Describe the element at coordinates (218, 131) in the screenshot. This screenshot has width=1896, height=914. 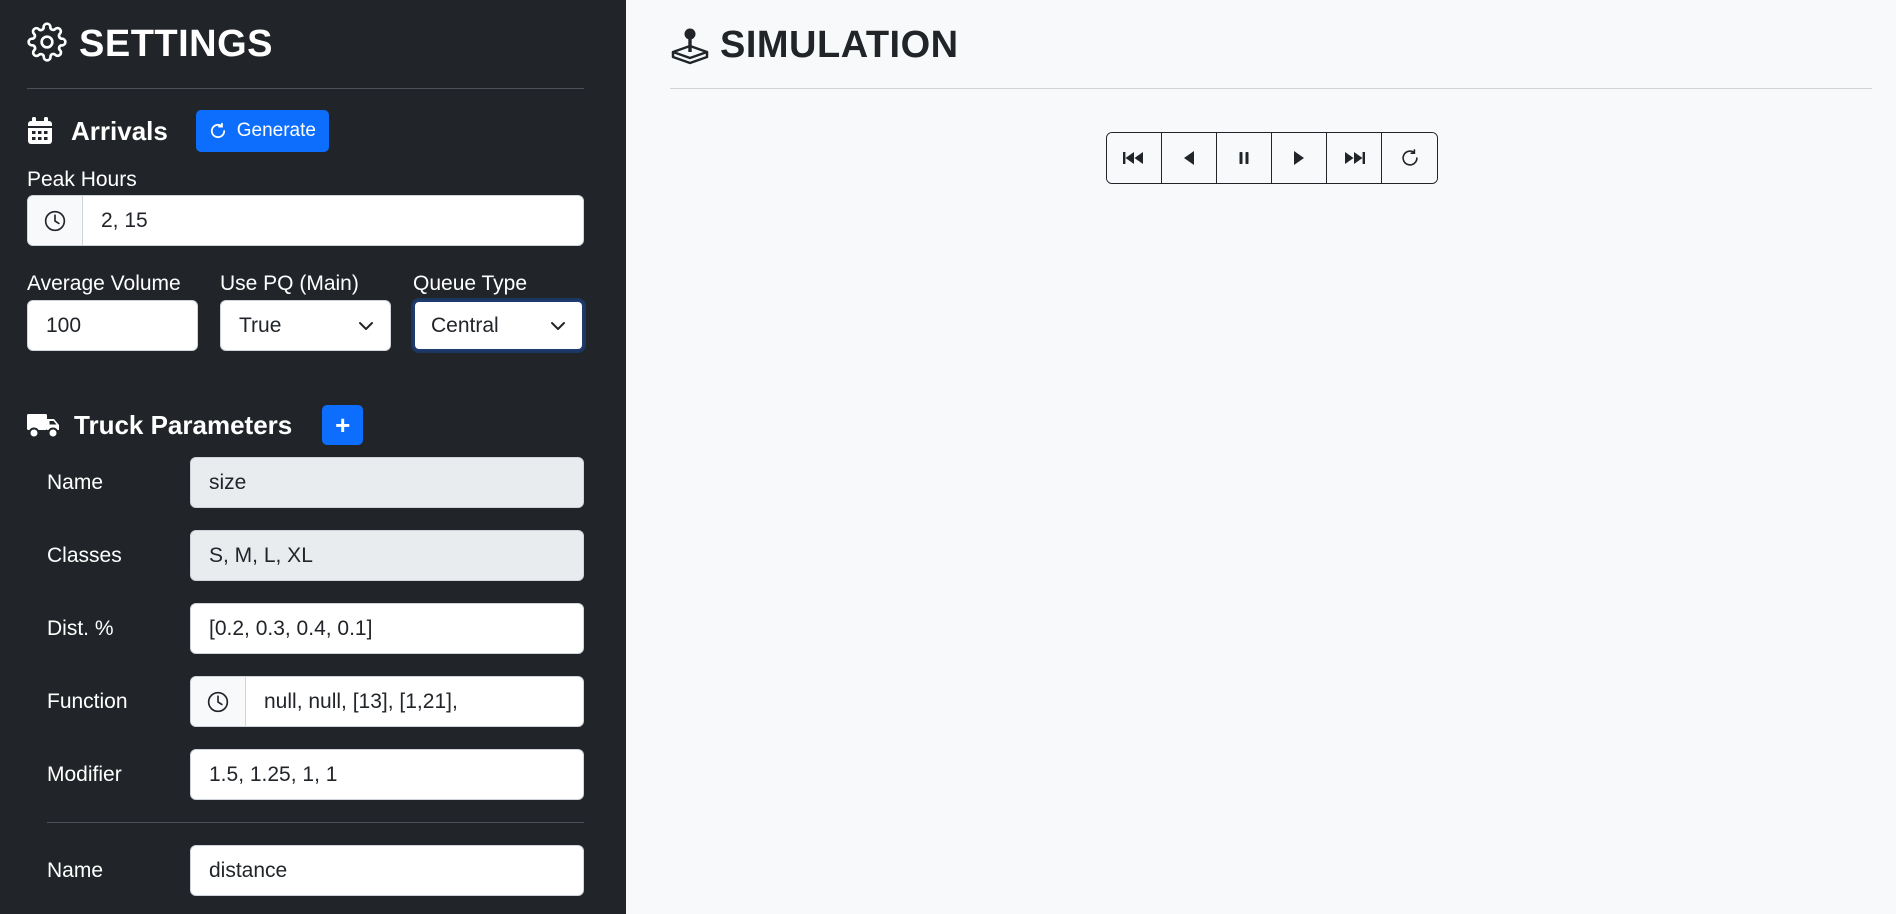
I see `refresh-icon` at that location.